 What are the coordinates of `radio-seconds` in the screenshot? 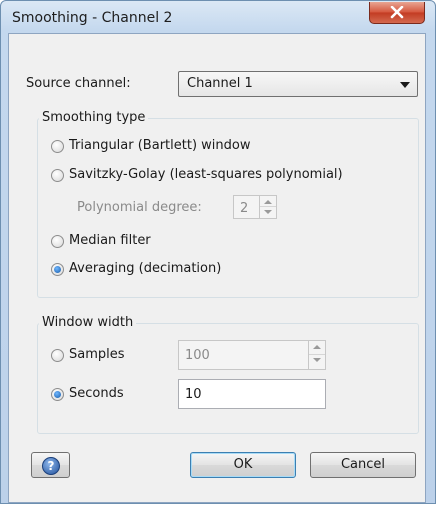 It's located at (57, 394).